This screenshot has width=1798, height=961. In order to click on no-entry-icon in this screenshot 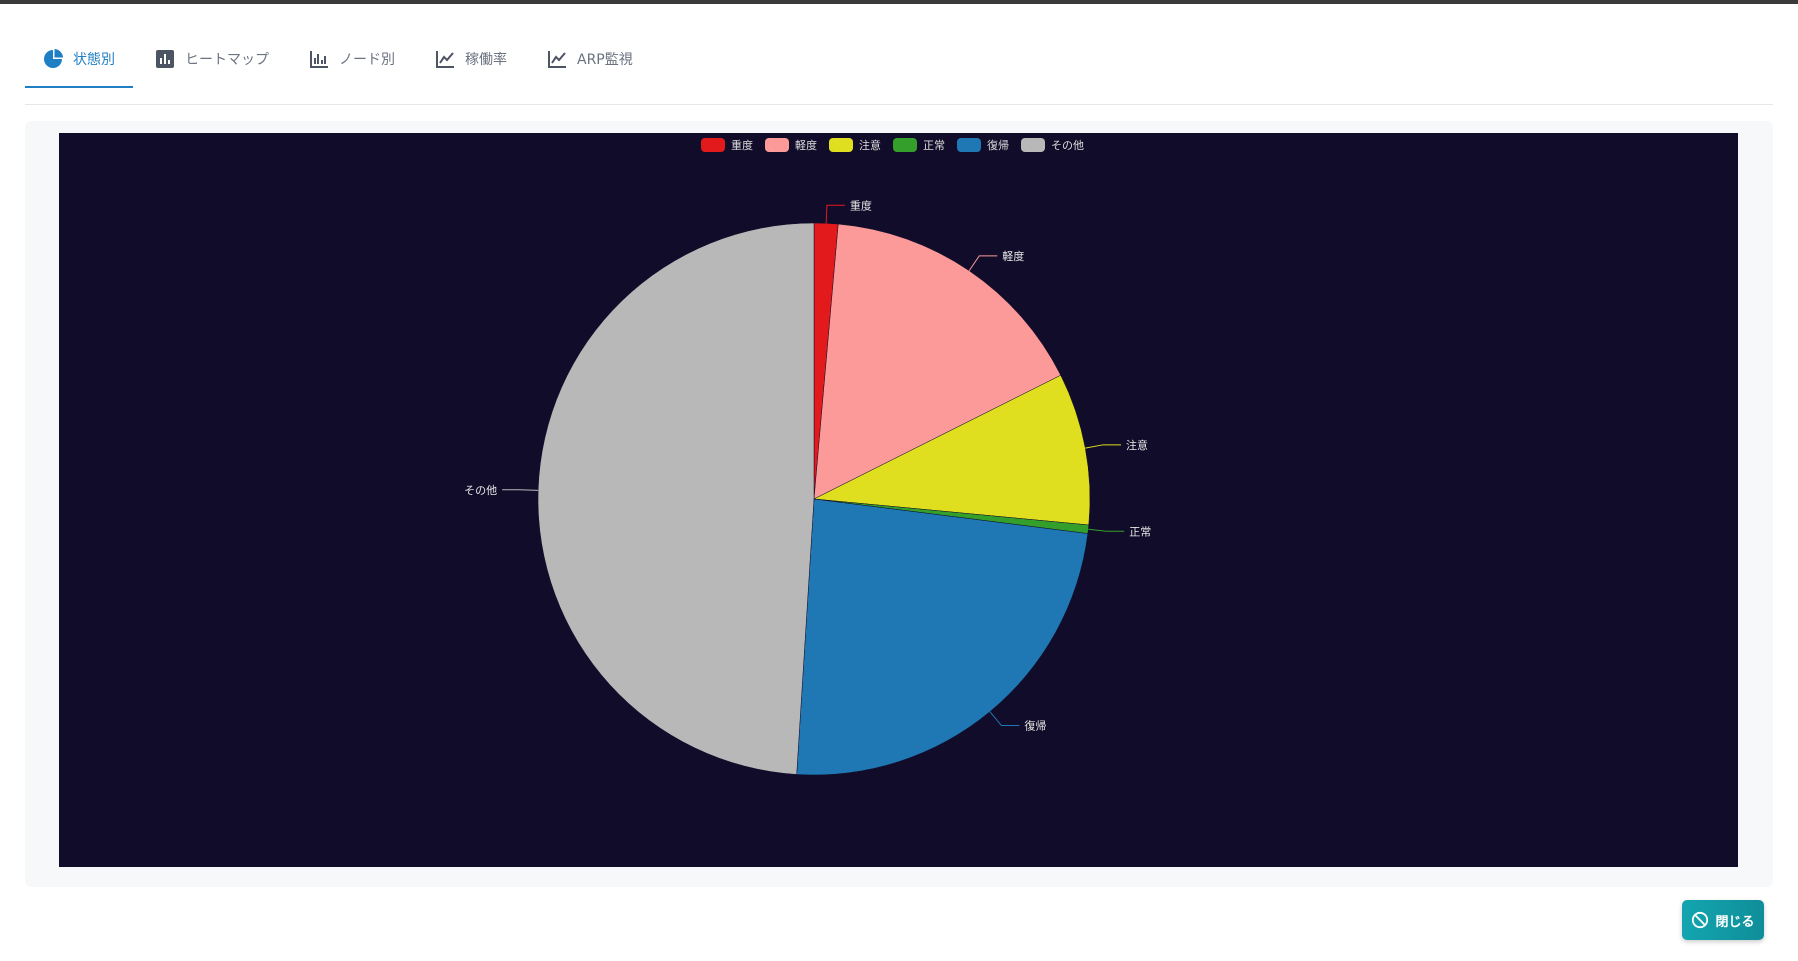, I will do `click(1700, 920)`.